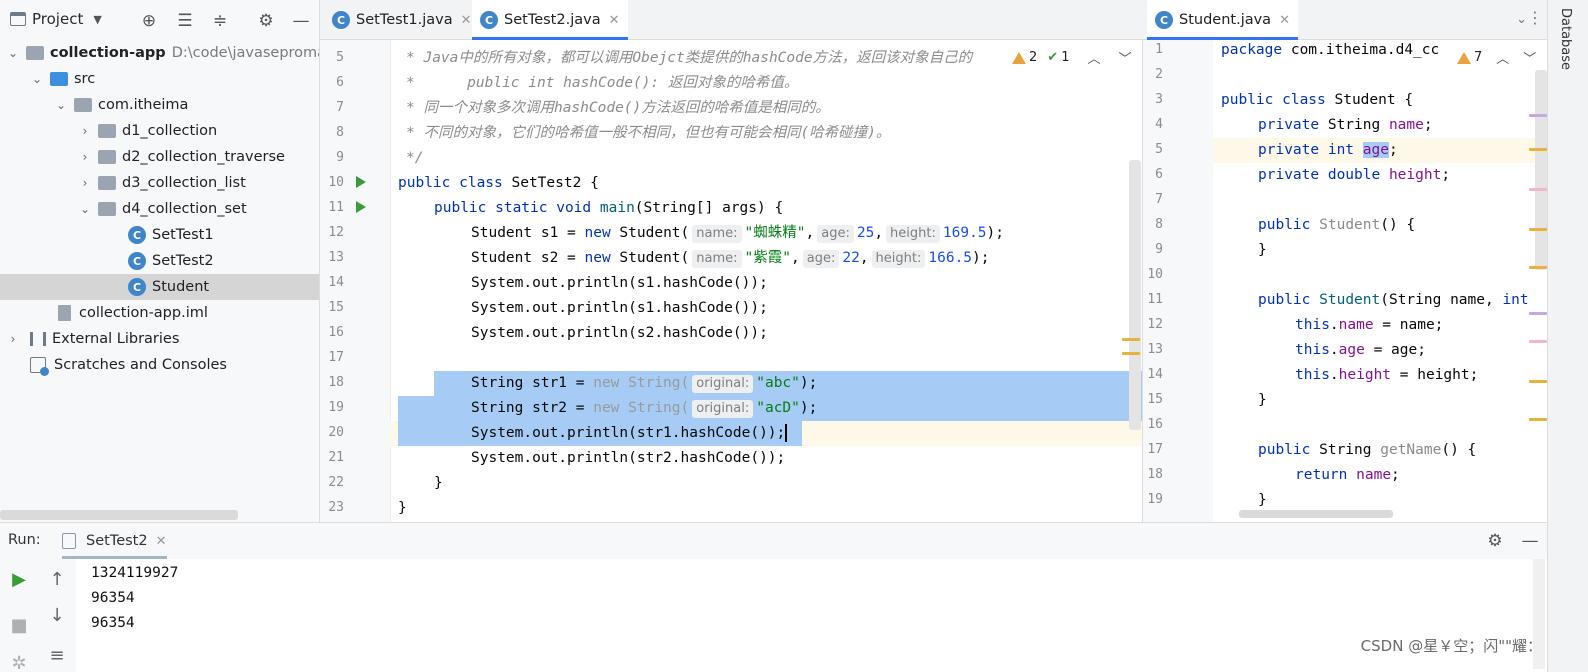  Describe the element at coordinates (19, 579) in the screenshot. I see `rerun-icon: ▶` at that location.